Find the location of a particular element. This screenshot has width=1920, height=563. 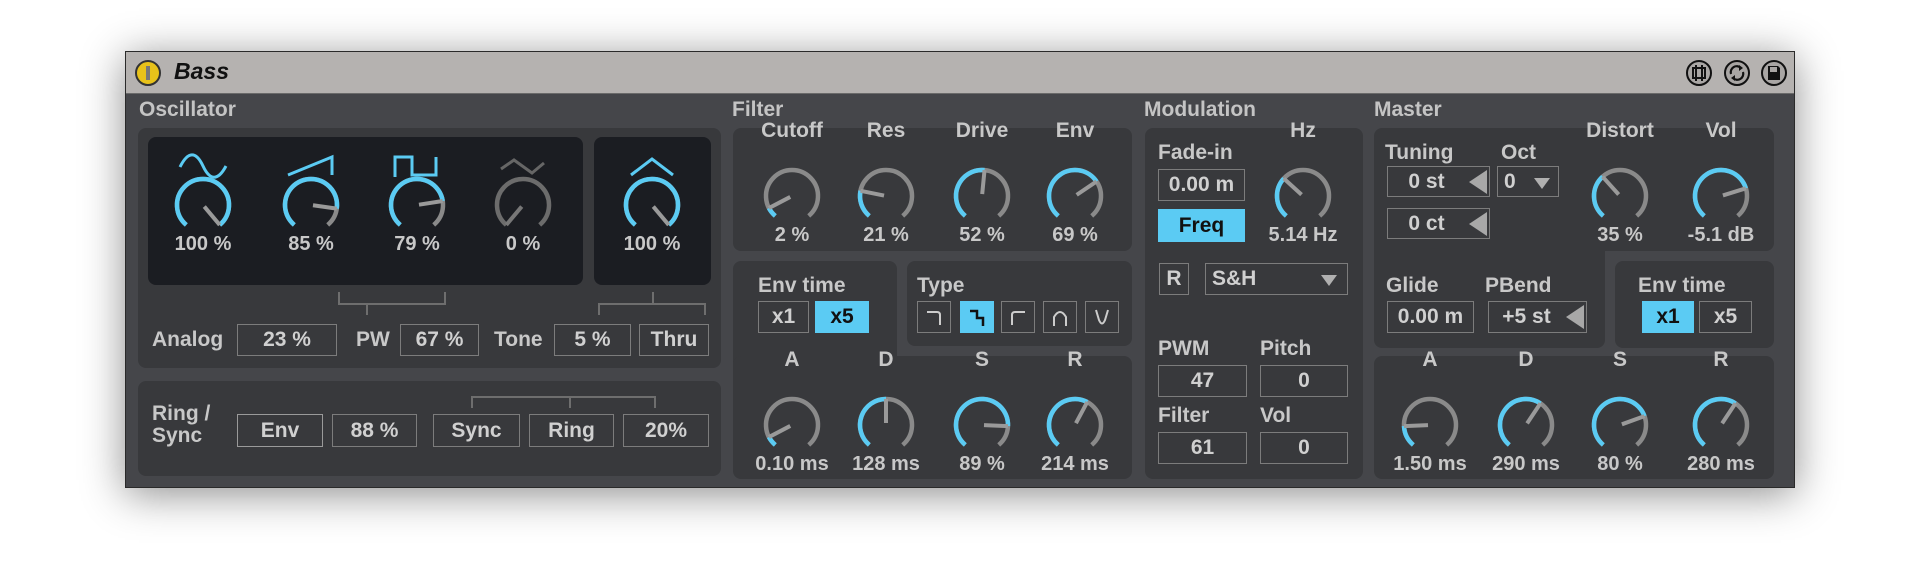

octave-dropdown: 0 is located at coordinates (1528, 181).